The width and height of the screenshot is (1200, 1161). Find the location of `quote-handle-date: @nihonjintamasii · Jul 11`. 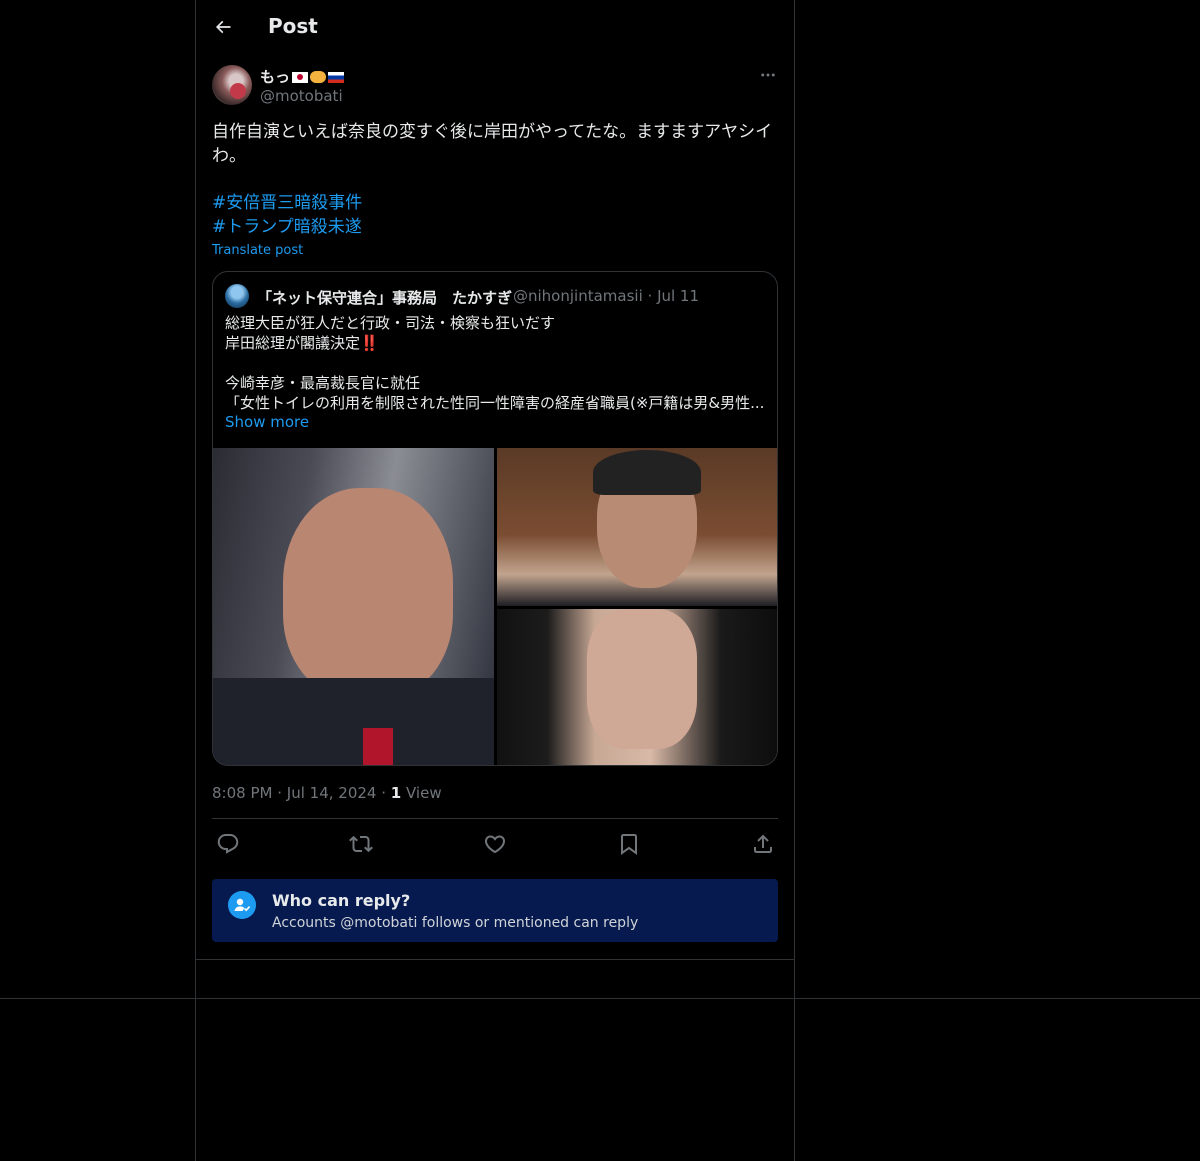

quote-handle-date: @nihonjintamasii · Jul 11 is located at coordinates (606, 296).